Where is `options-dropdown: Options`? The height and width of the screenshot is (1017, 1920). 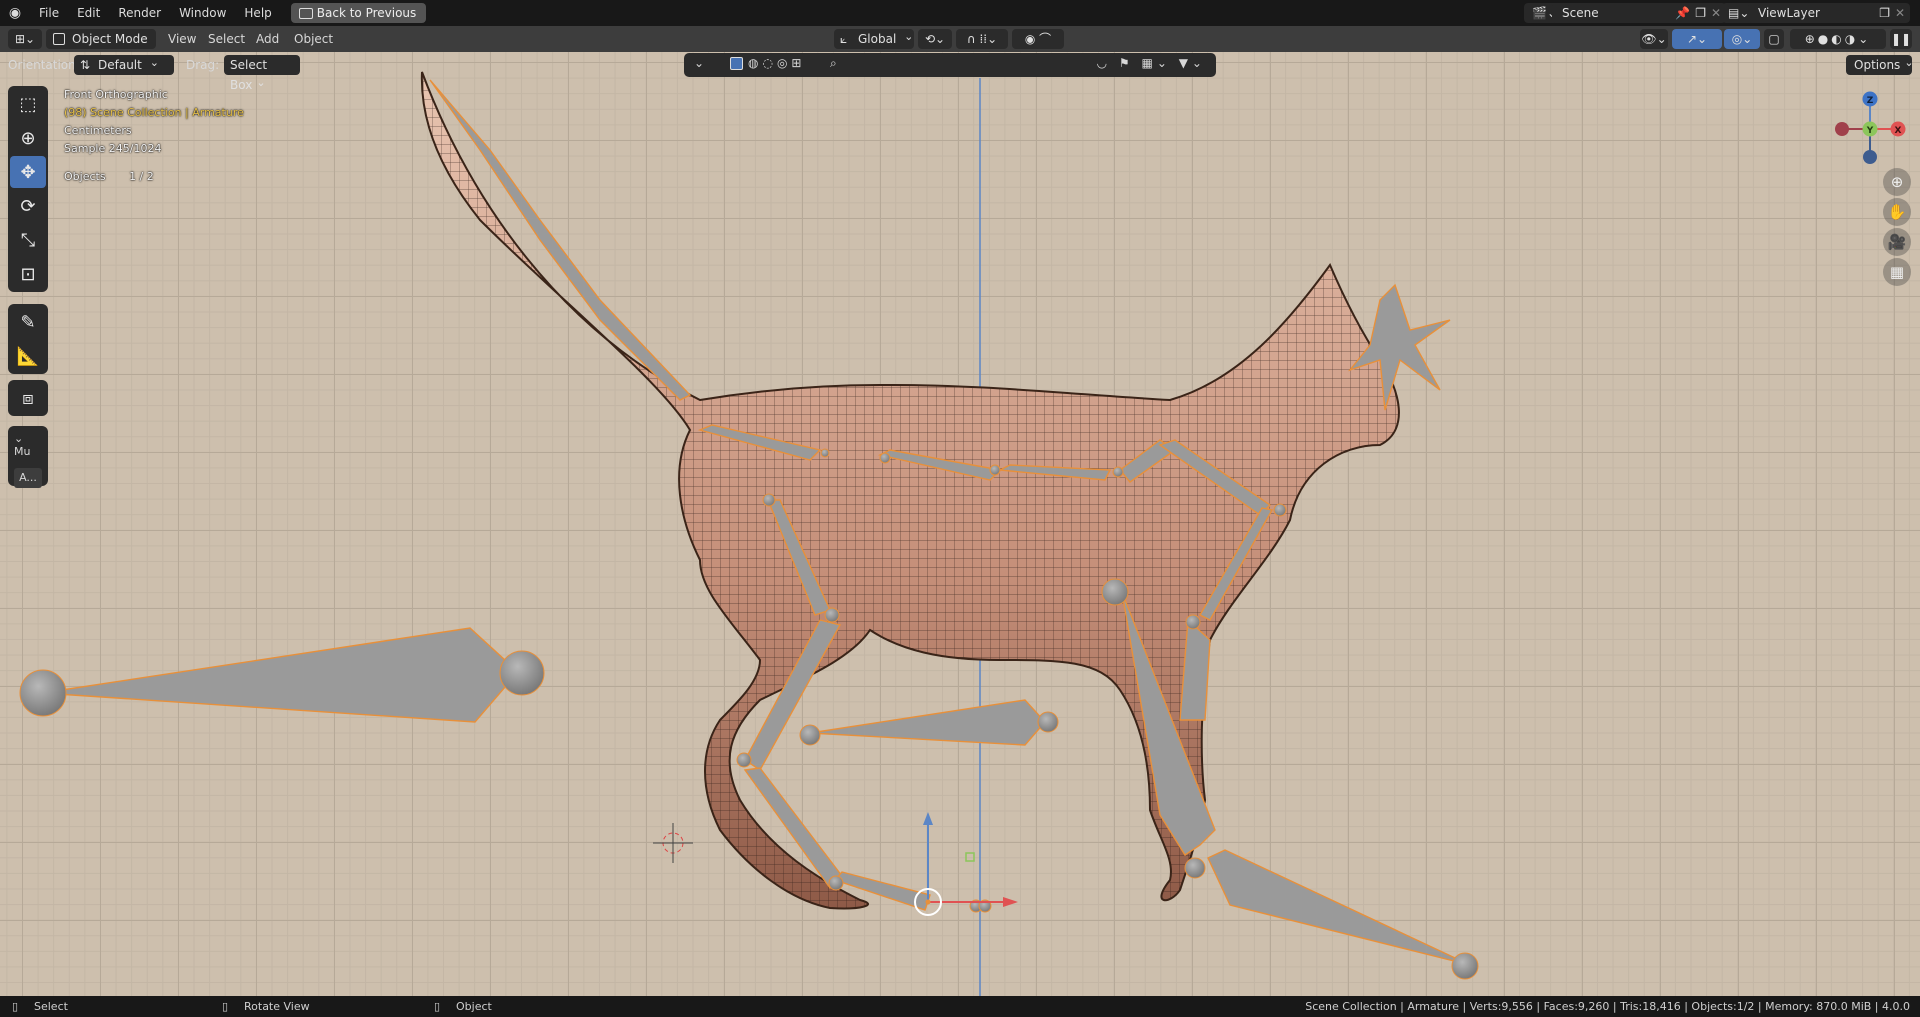
options-dropdown: Options is located at coordinates (1879, 65).